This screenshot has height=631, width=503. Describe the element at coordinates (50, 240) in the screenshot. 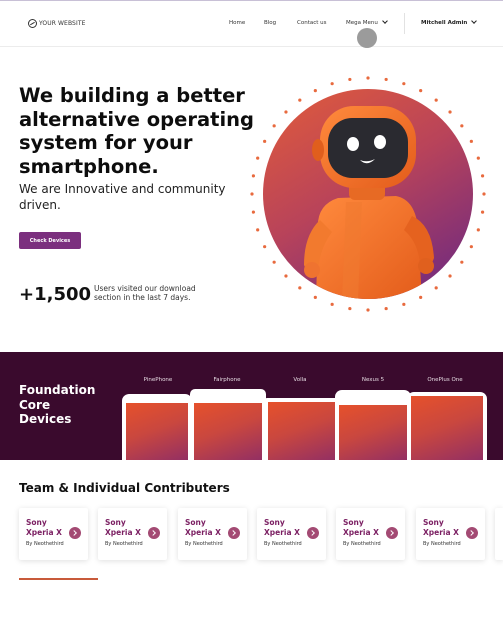

I see `check-devices-button: Check Devices` at that location.